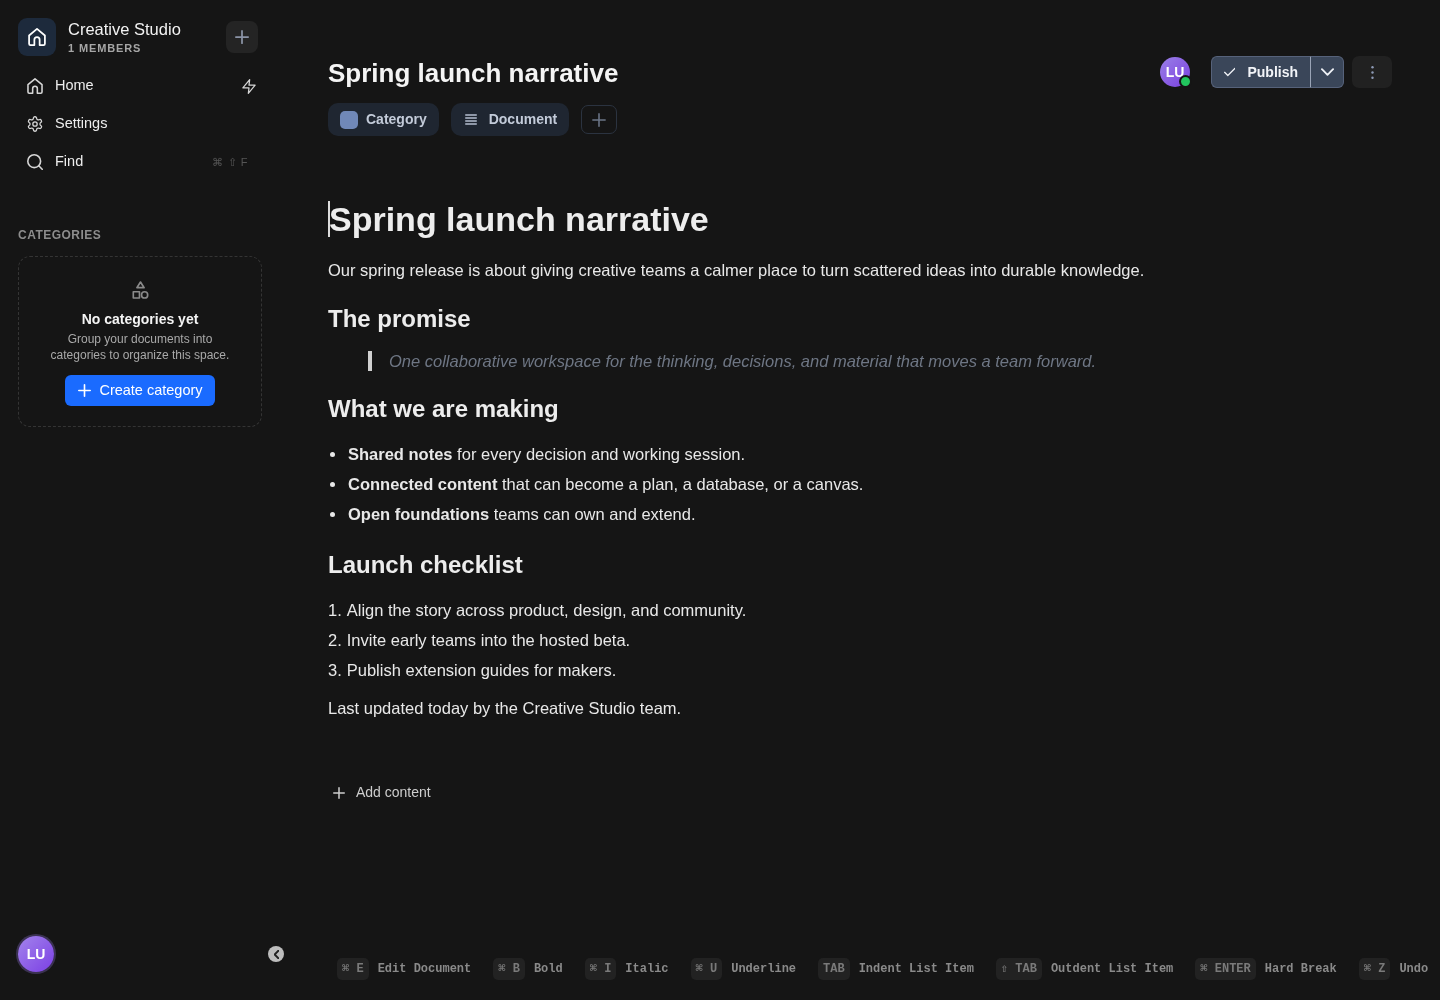 This screenshot has width=1440, height=1000. Describe the element at coordinates (1175, 72) in the screenshot. I see `collaborator-avatar: LU` at that location.